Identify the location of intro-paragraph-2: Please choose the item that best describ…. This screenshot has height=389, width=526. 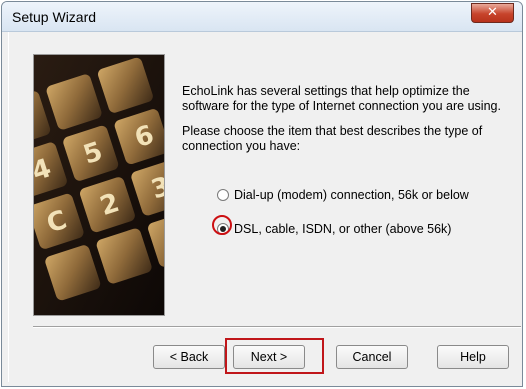
(332, 138).